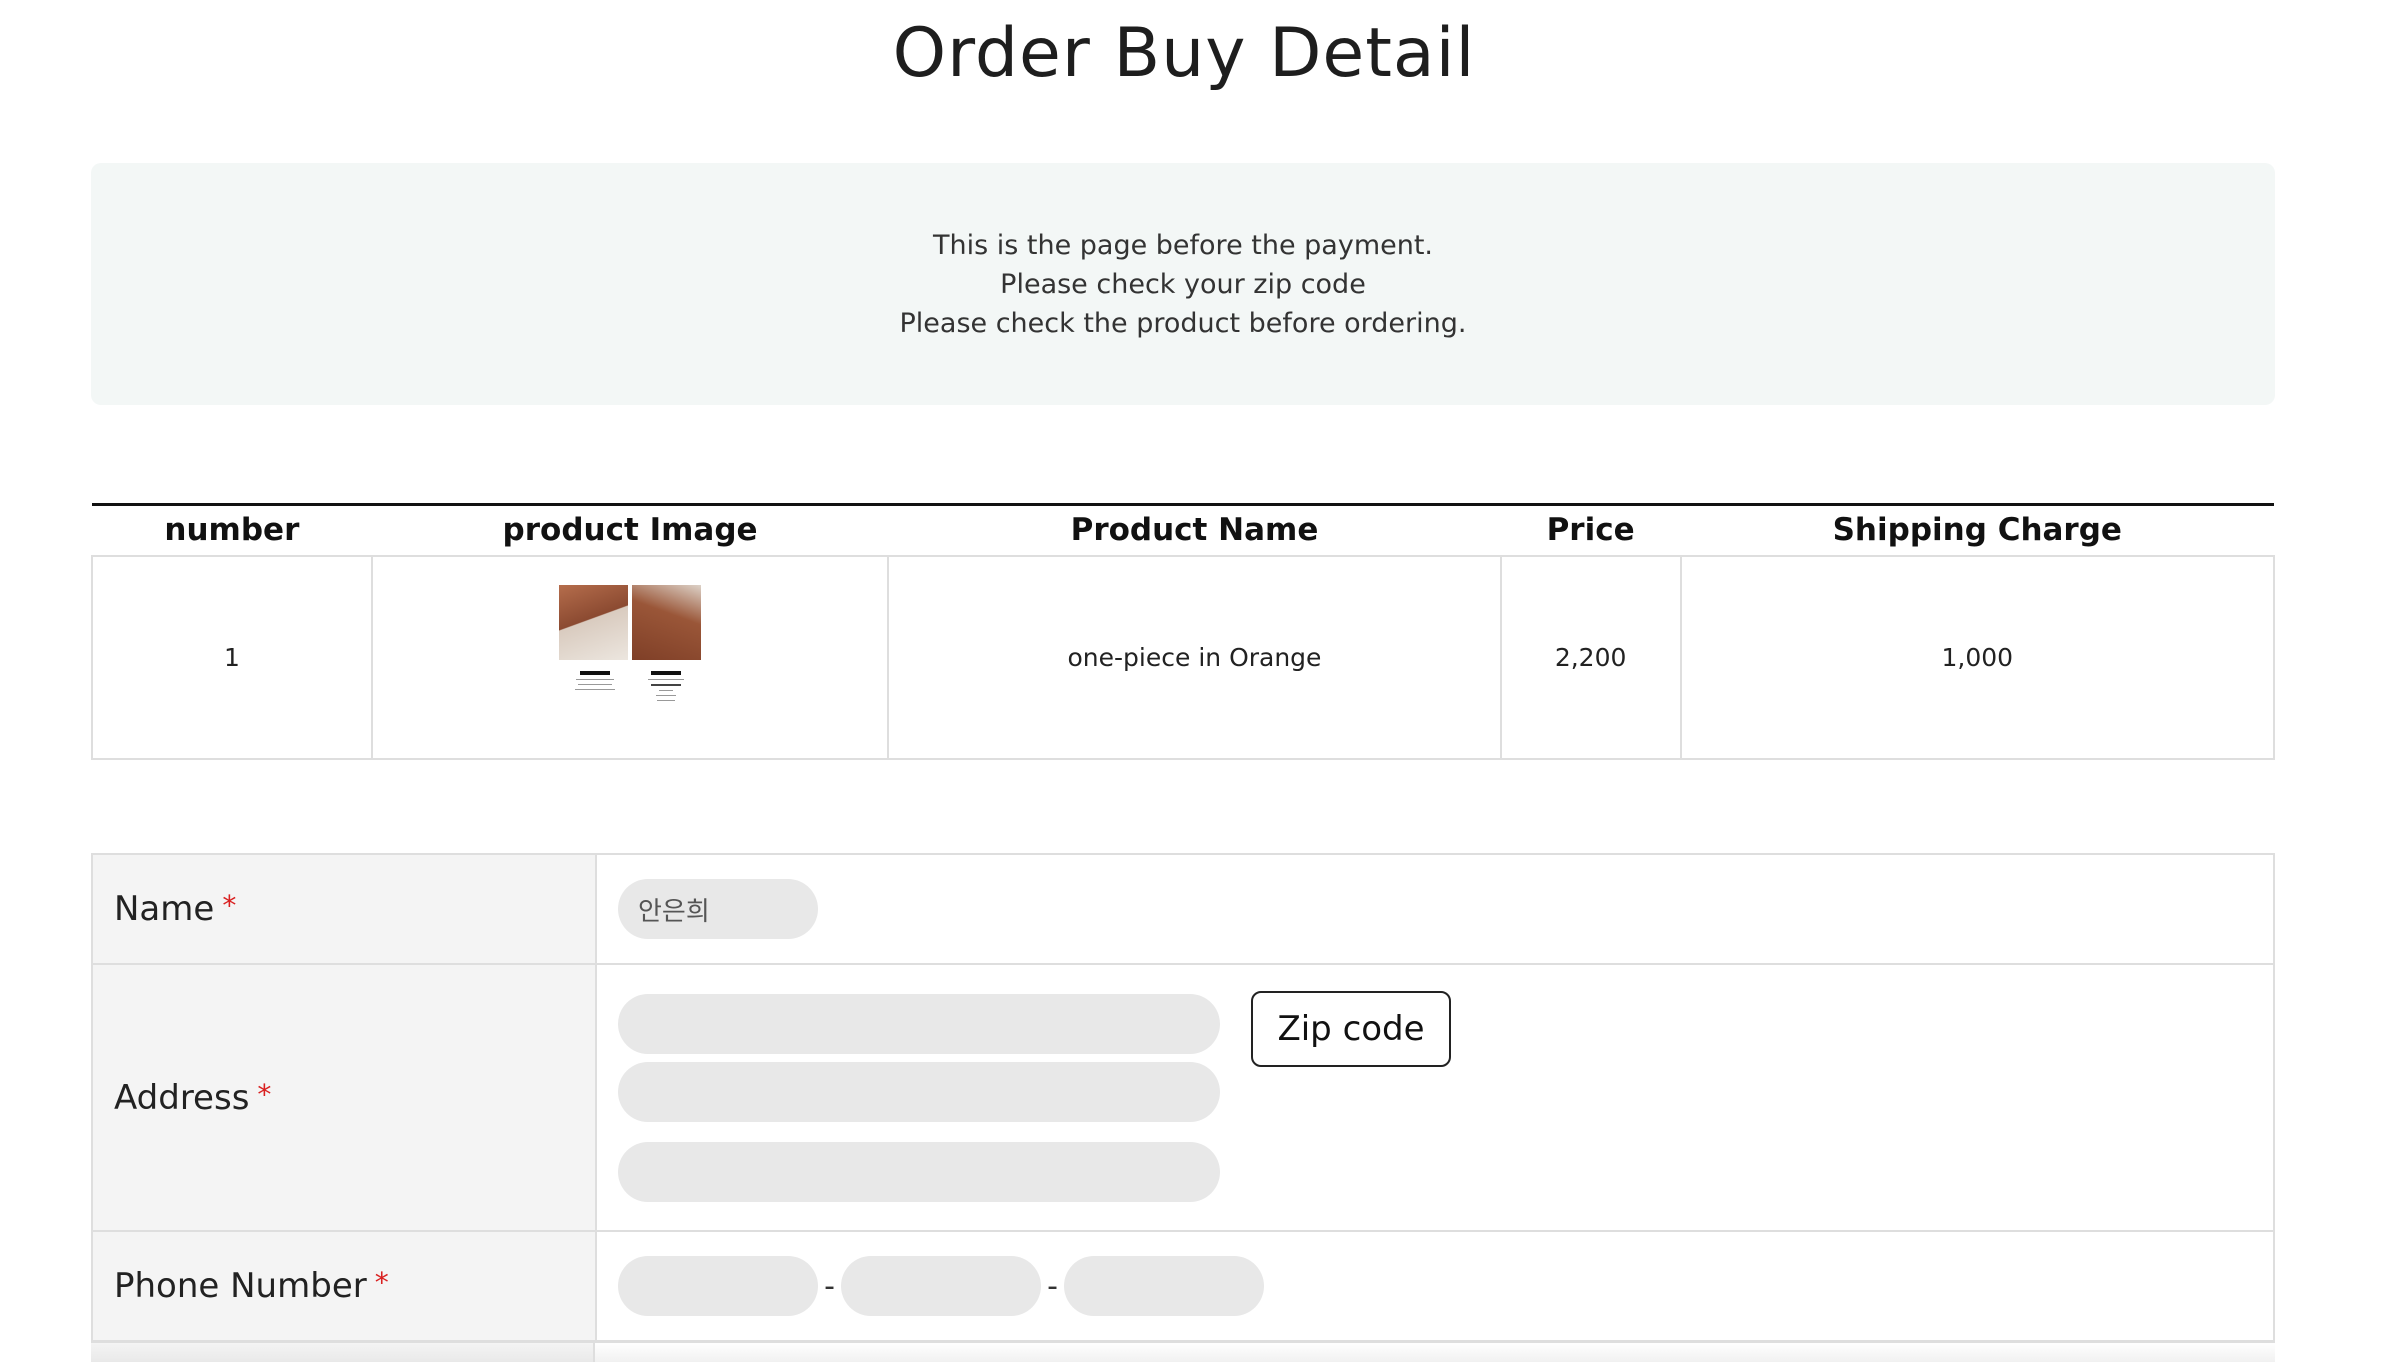 This screenshot has height=1362, width=2384. I want to click on address-label: Address *, so click(344, 1097).